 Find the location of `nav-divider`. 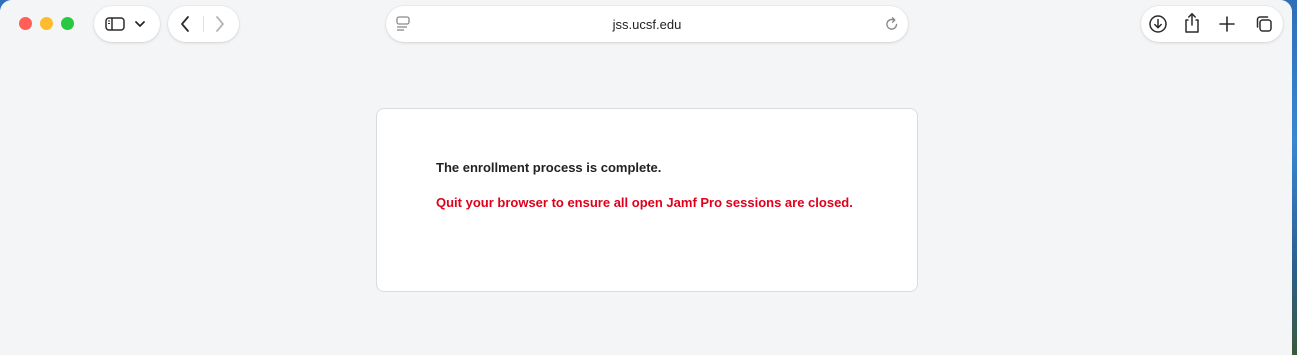

nav-divider is located at coordinates (203, 24).